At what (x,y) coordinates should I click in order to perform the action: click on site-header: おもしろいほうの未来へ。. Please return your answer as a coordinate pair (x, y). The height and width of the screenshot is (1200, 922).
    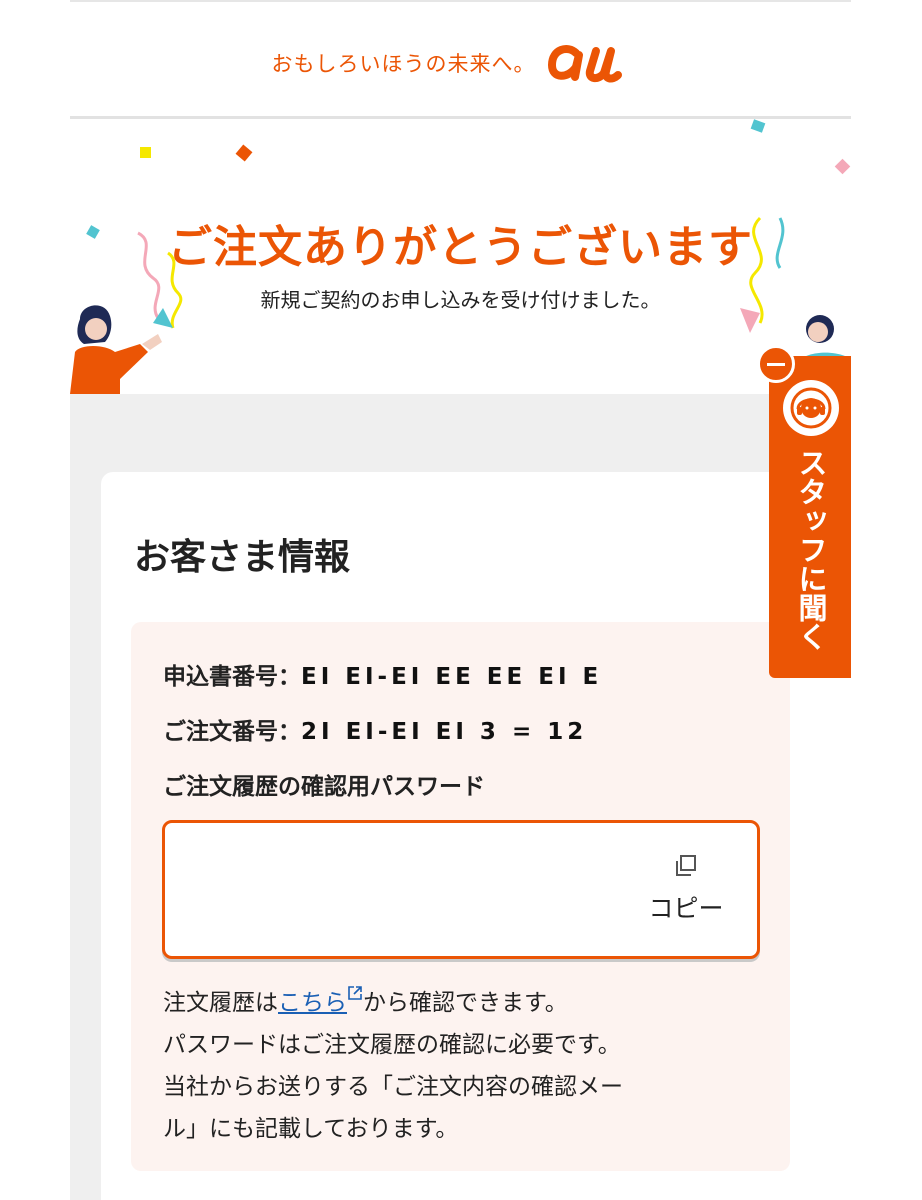
    Looking at the image, I should click on (460, 59).